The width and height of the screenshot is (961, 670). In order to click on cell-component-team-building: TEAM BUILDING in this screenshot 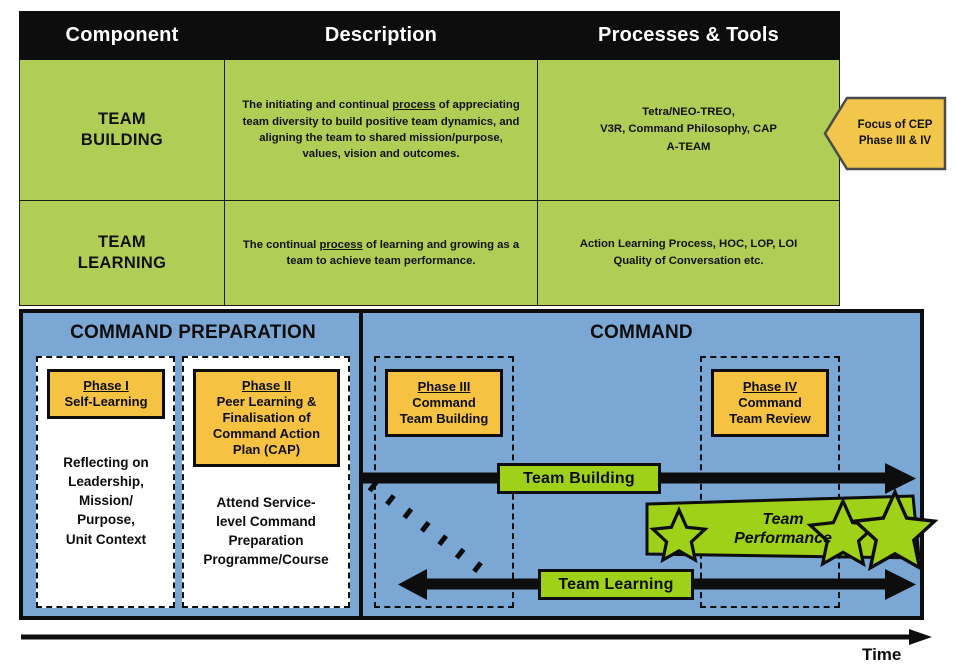, I will do `click(122, 130)`.